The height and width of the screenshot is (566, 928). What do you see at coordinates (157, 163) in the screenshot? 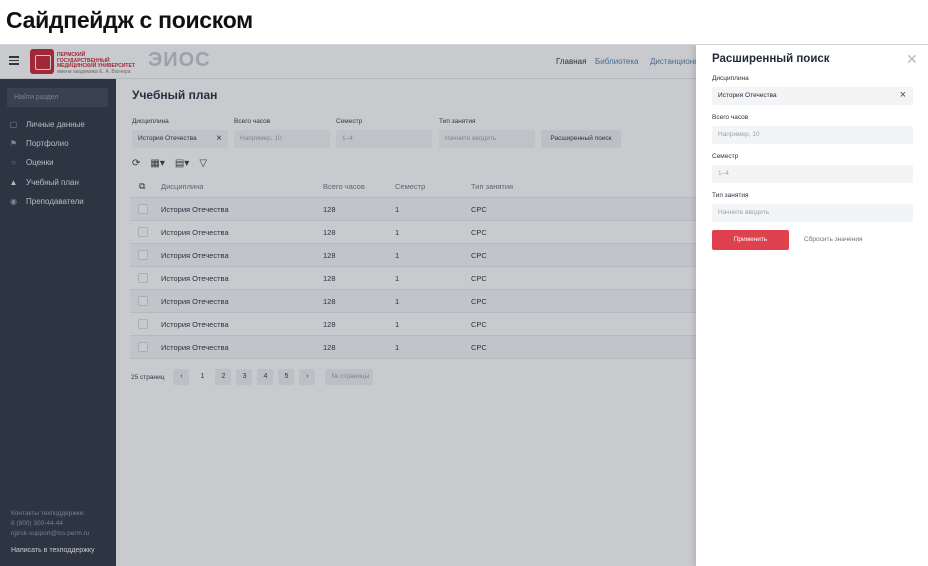
I see `columns-icon: ▦▾` at bounding box center [157, 163].